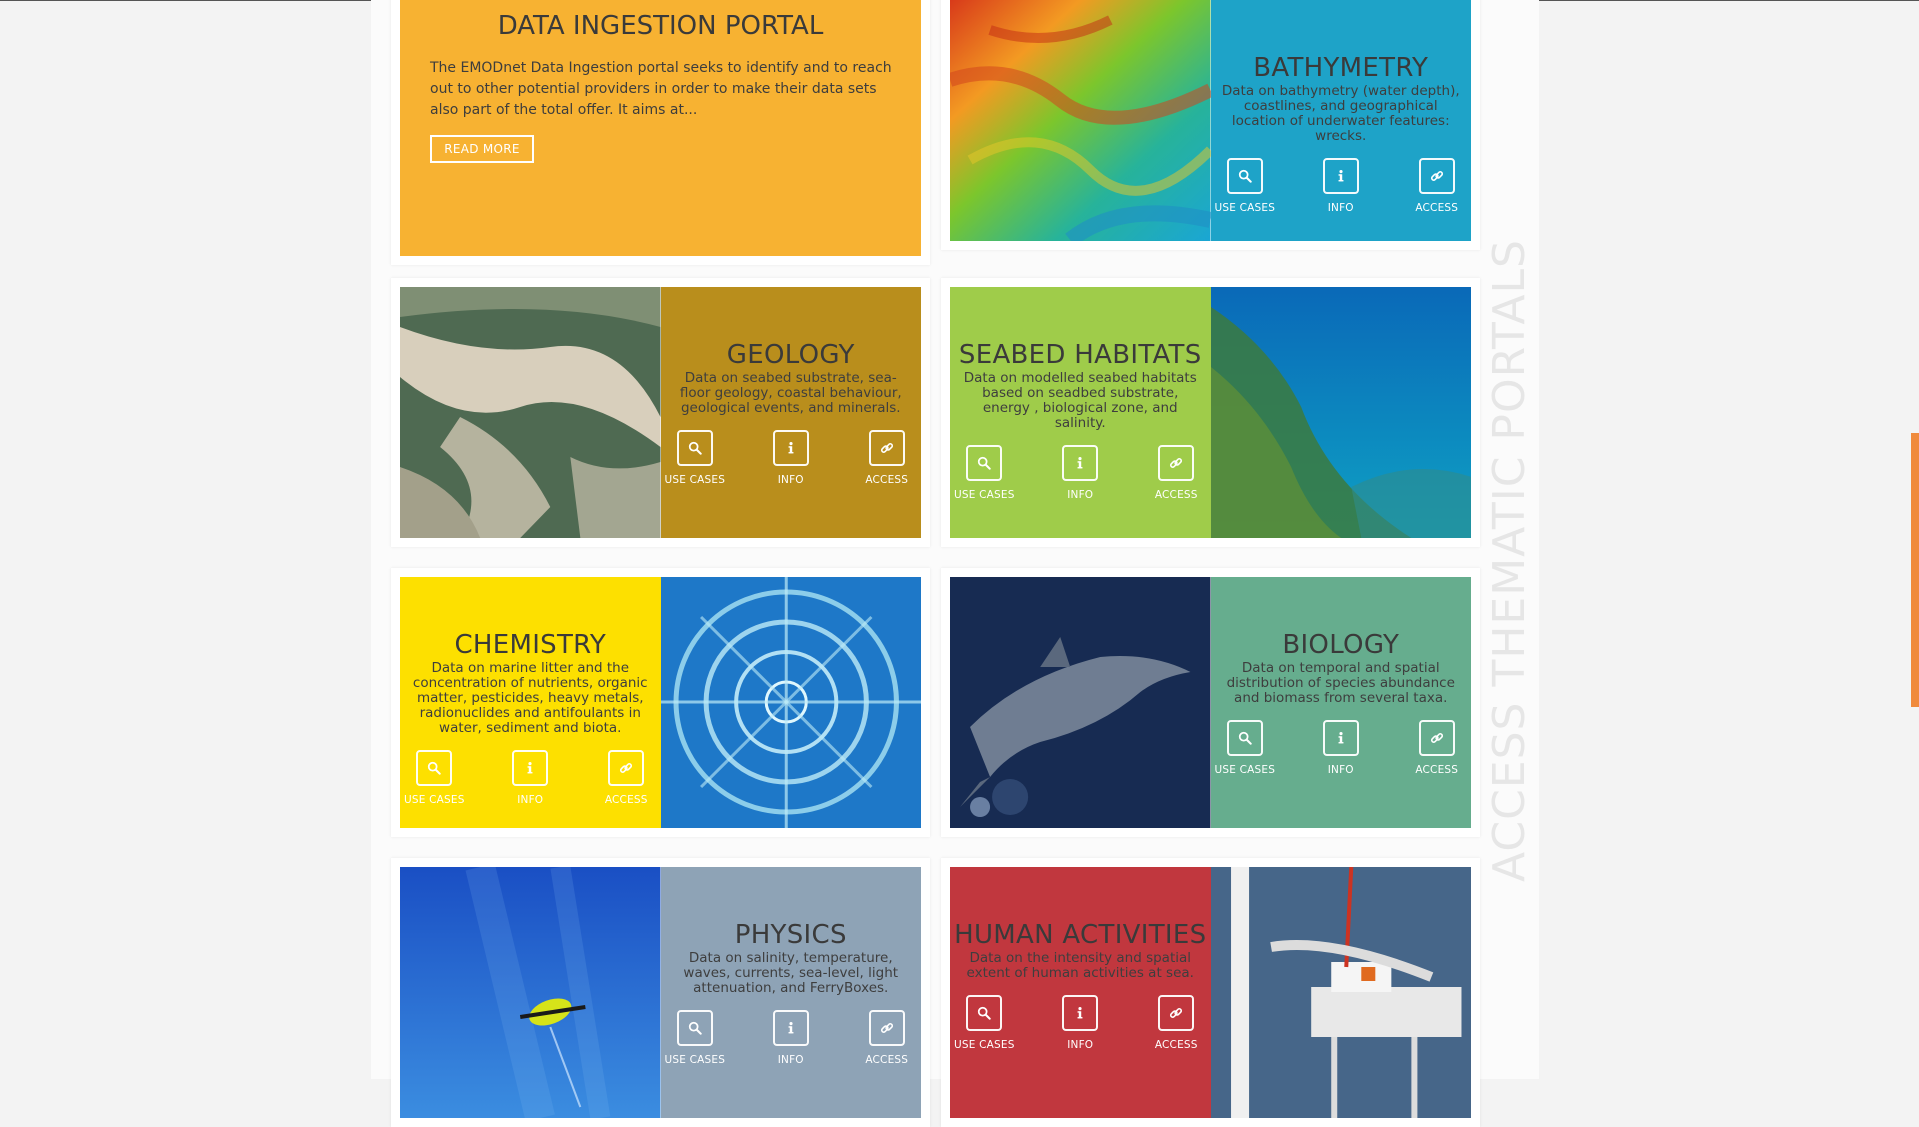 Image resolution: width=1919 pixels, height=1127 pixels. I want to click on bathymetry-use-cases-button: USE CASES, so click(1244, 186).